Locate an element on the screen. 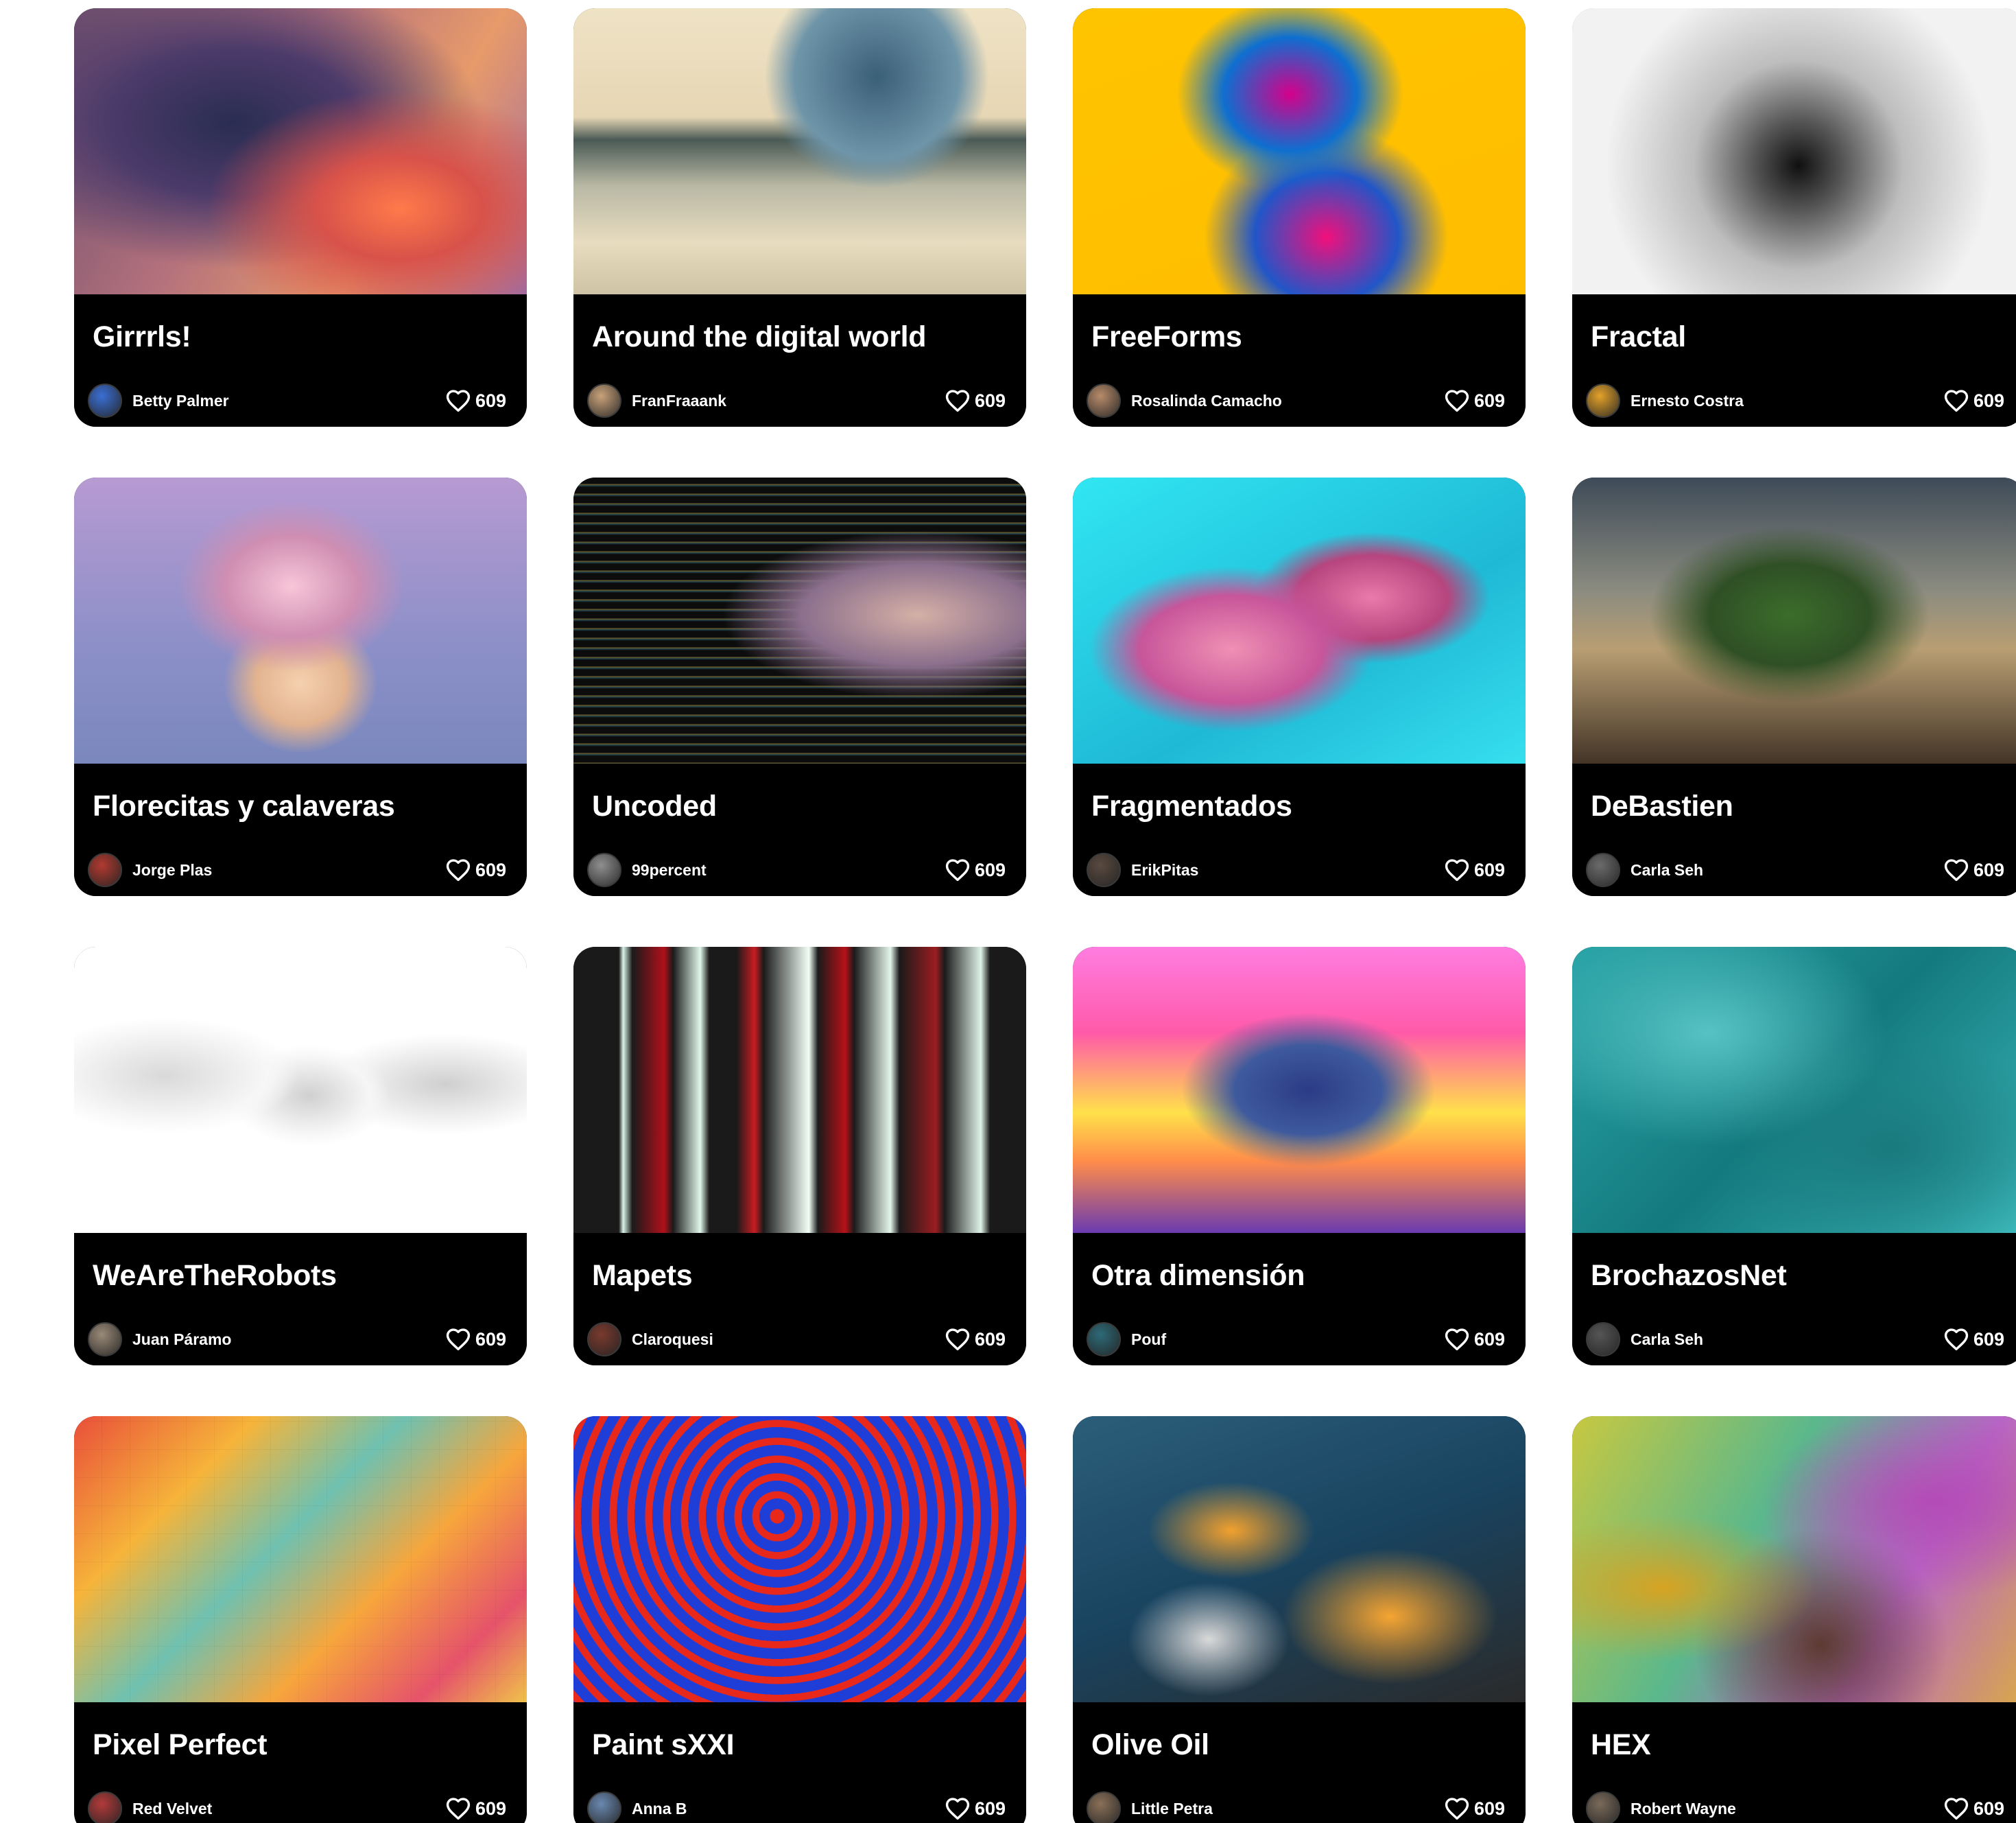 The width and height of the screenshot is (2016, 1823). author-row: ErikPitas is located at coordinates (1142, 870).